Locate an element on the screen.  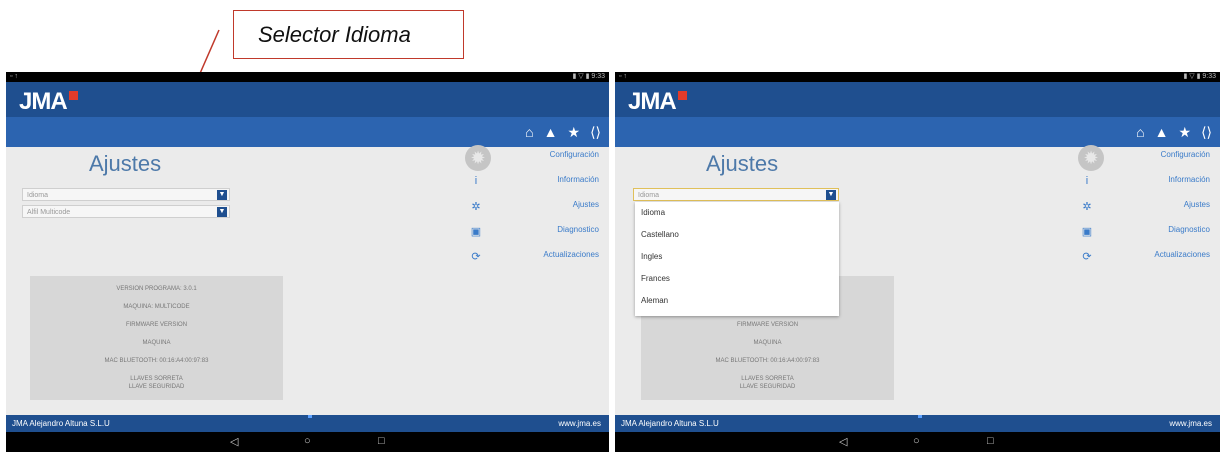
dropdown-option: Ingles is located at coordinates (737, 257).